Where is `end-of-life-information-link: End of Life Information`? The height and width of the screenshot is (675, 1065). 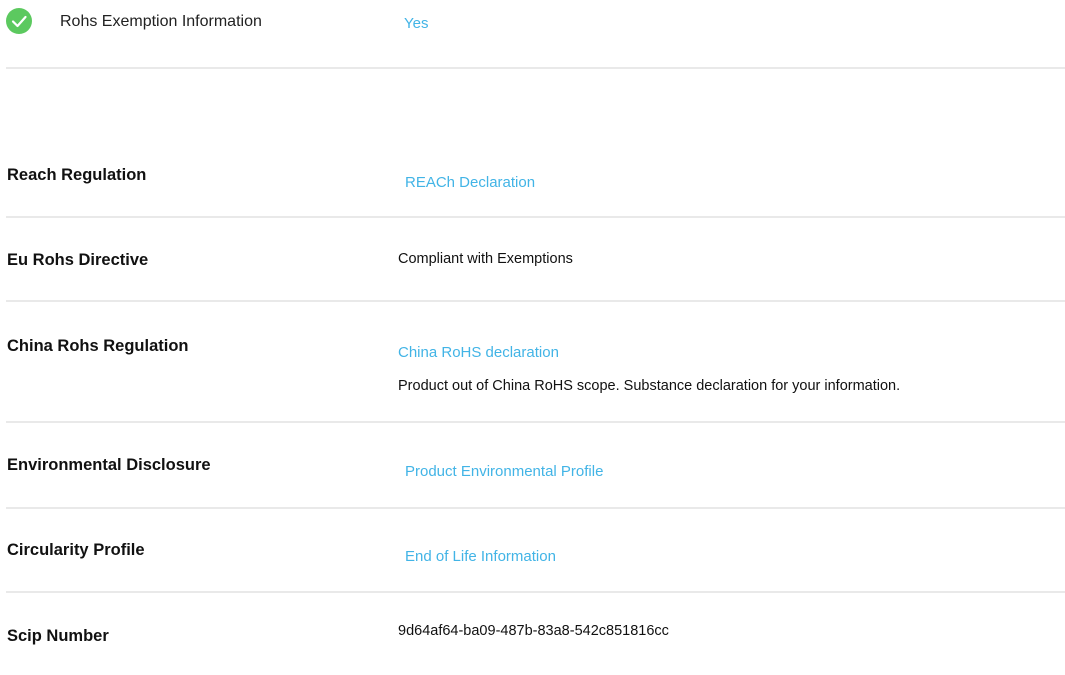 end-of-life-information-link: End of Life Information is located at coordinates (480, 556).